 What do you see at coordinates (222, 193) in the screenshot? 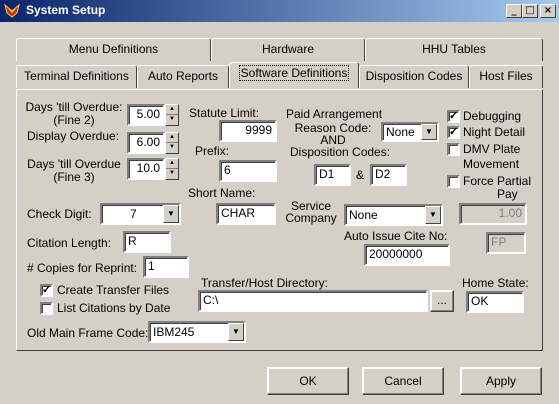
I see `short-name-label: Short Name:` at bounding box center [222, 193].